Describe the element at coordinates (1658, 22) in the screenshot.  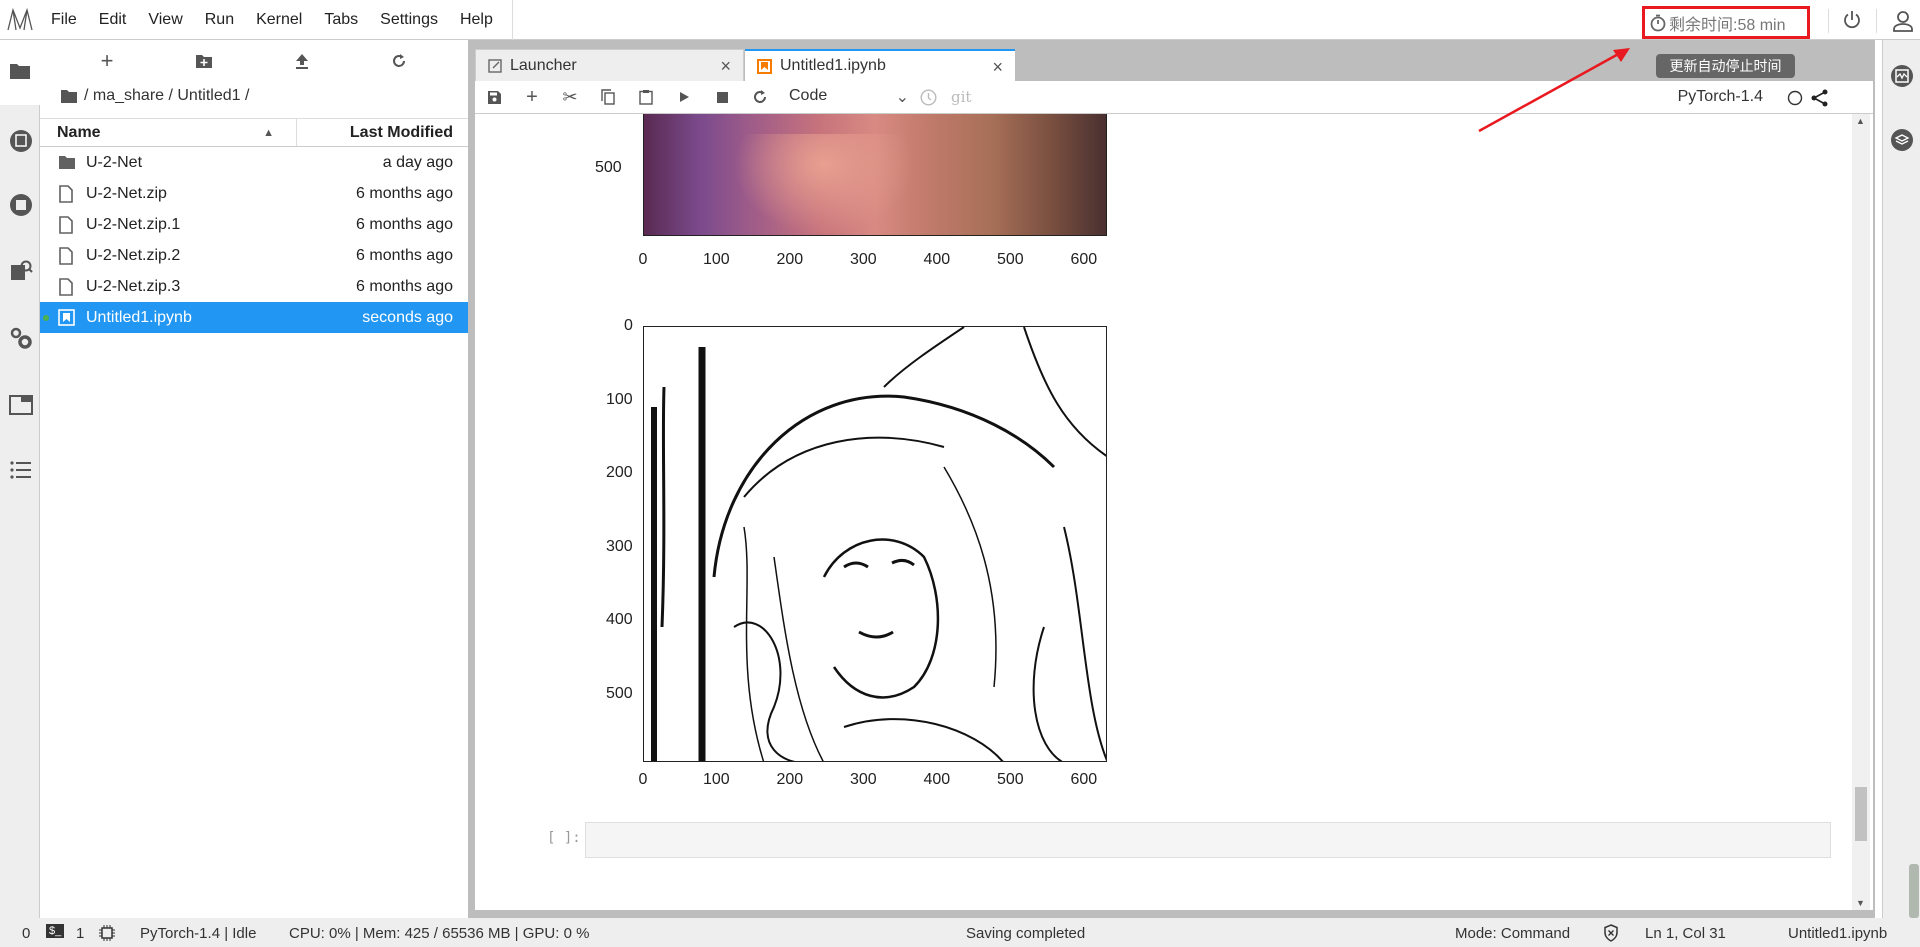
I see `stopwatch-icon` at that location.